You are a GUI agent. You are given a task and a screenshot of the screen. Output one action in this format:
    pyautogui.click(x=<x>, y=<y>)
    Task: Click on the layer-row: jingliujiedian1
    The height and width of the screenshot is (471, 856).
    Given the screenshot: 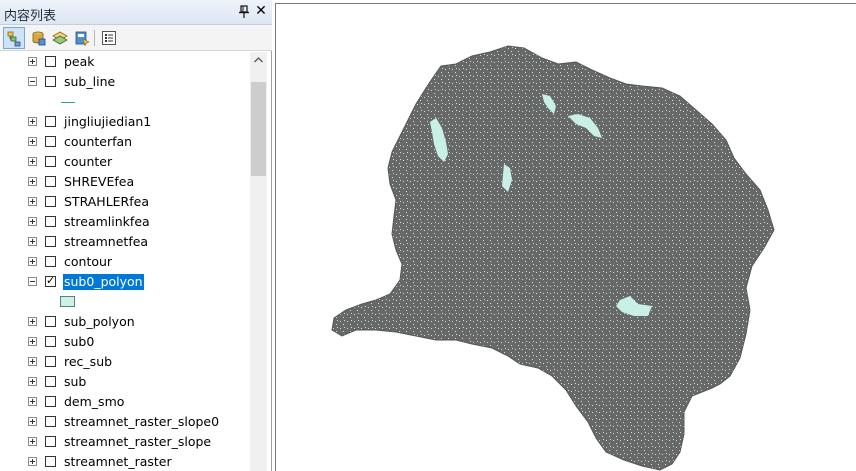 What is the action you would take?
    pyautogui.click(x=125, y=122)
    